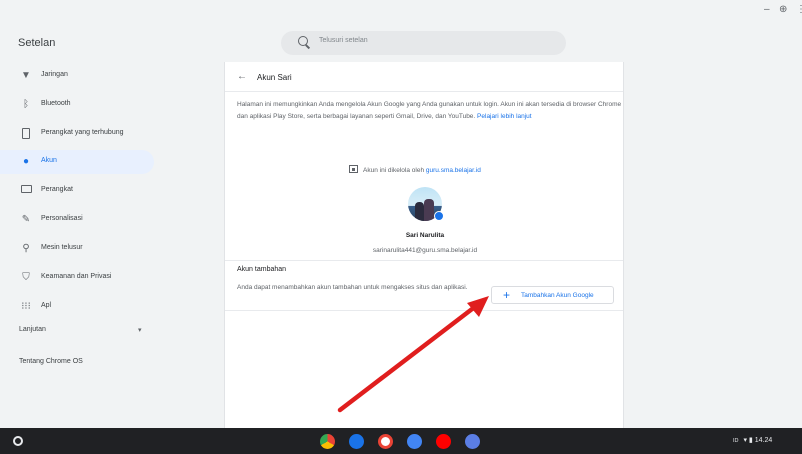 This screenshot has height=454, width=802. I want to click on wifi-icon: ▾, so click(745, 440).